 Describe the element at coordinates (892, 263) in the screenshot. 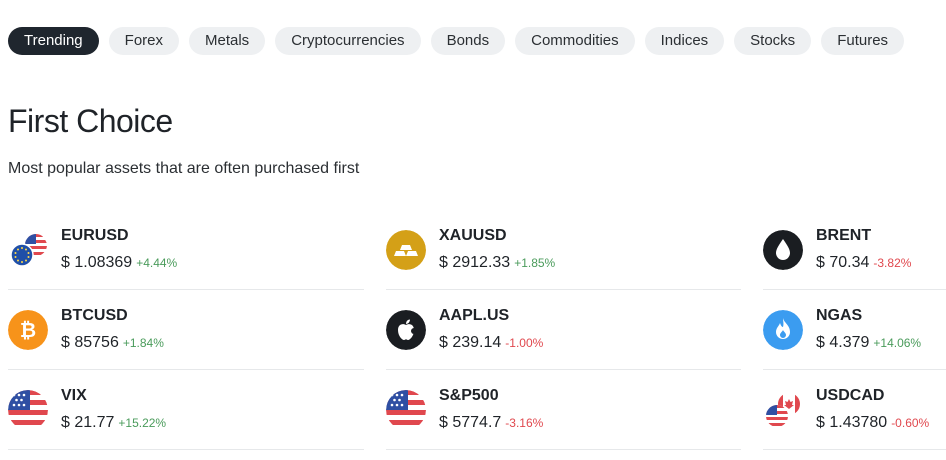

I see `asset-change: -3.82%` at that location.